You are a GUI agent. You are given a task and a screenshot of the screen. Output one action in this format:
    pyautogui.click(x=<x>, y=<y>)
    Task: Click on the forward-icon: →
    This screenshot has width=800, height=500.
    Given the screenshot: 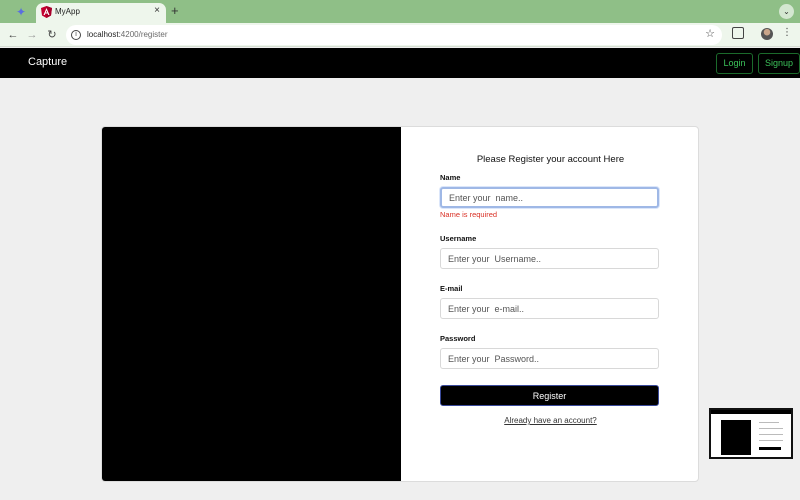 What is the action you would take?
    pyautogui.click(x=32, y=35)
    